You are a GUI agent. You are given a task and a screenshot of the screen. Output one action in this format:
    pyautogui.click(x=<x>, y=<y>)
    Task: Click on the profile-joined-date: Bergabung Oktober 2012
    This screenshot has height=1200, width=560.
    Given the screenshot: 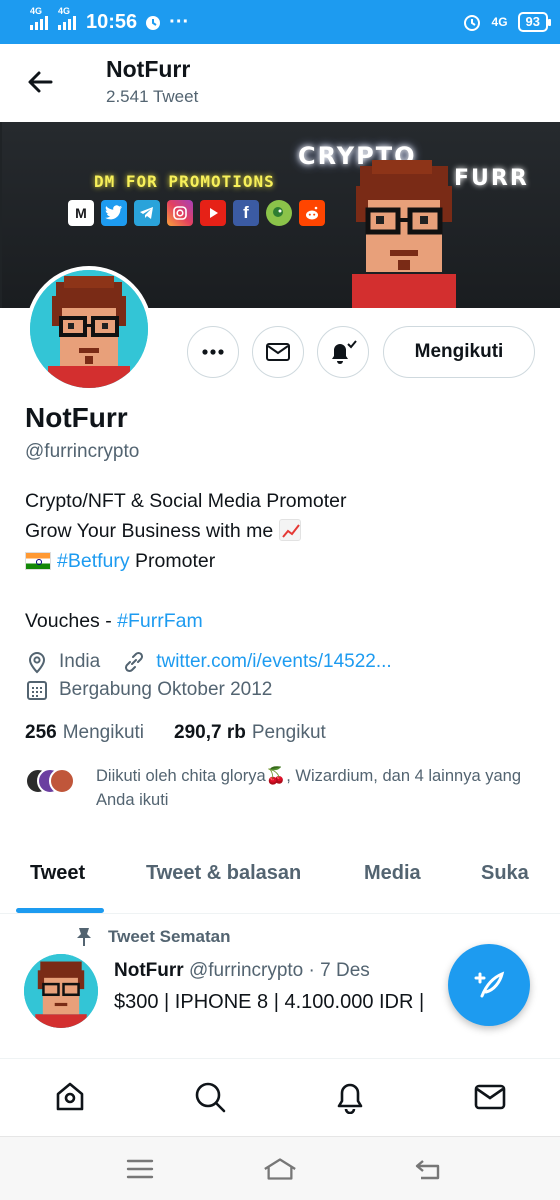 What is the action you would take?
    pyautogui.click(x=166, y=689)
    